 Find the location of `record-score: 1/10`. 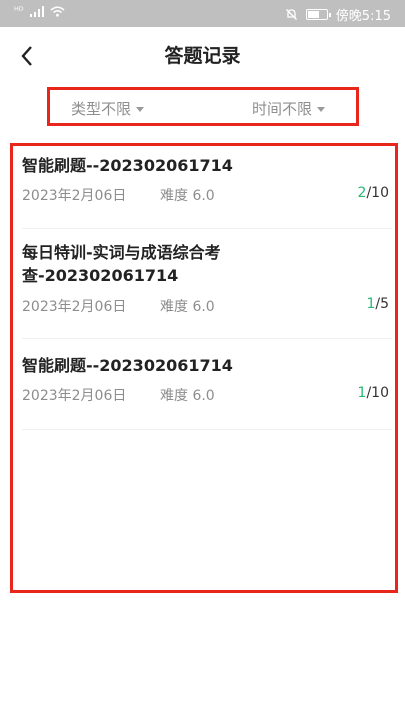

record-score: 1/10 is located at coordinates (373, 393).